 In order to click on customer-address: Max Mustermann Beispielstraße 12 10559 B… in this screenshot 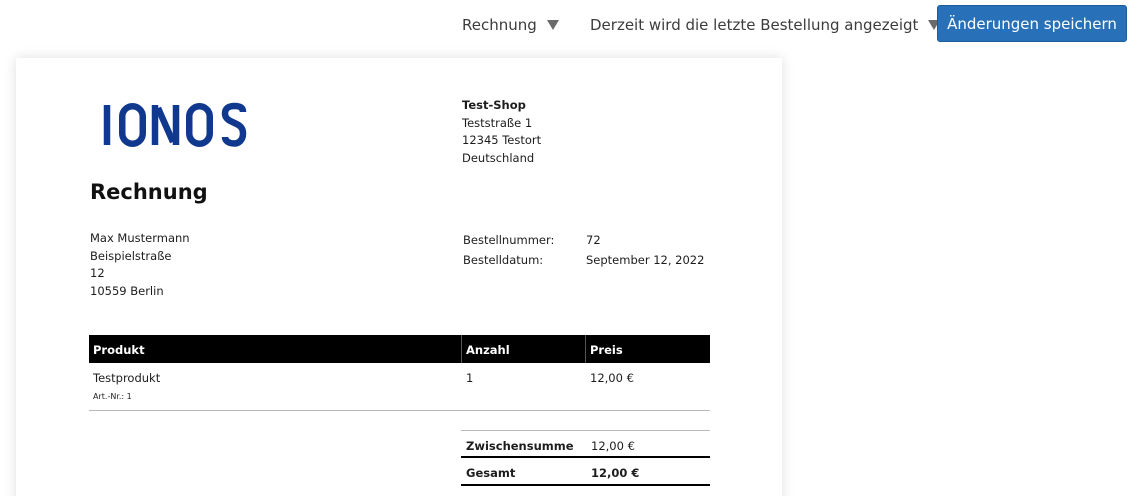, I will do `click(140, 265)`.